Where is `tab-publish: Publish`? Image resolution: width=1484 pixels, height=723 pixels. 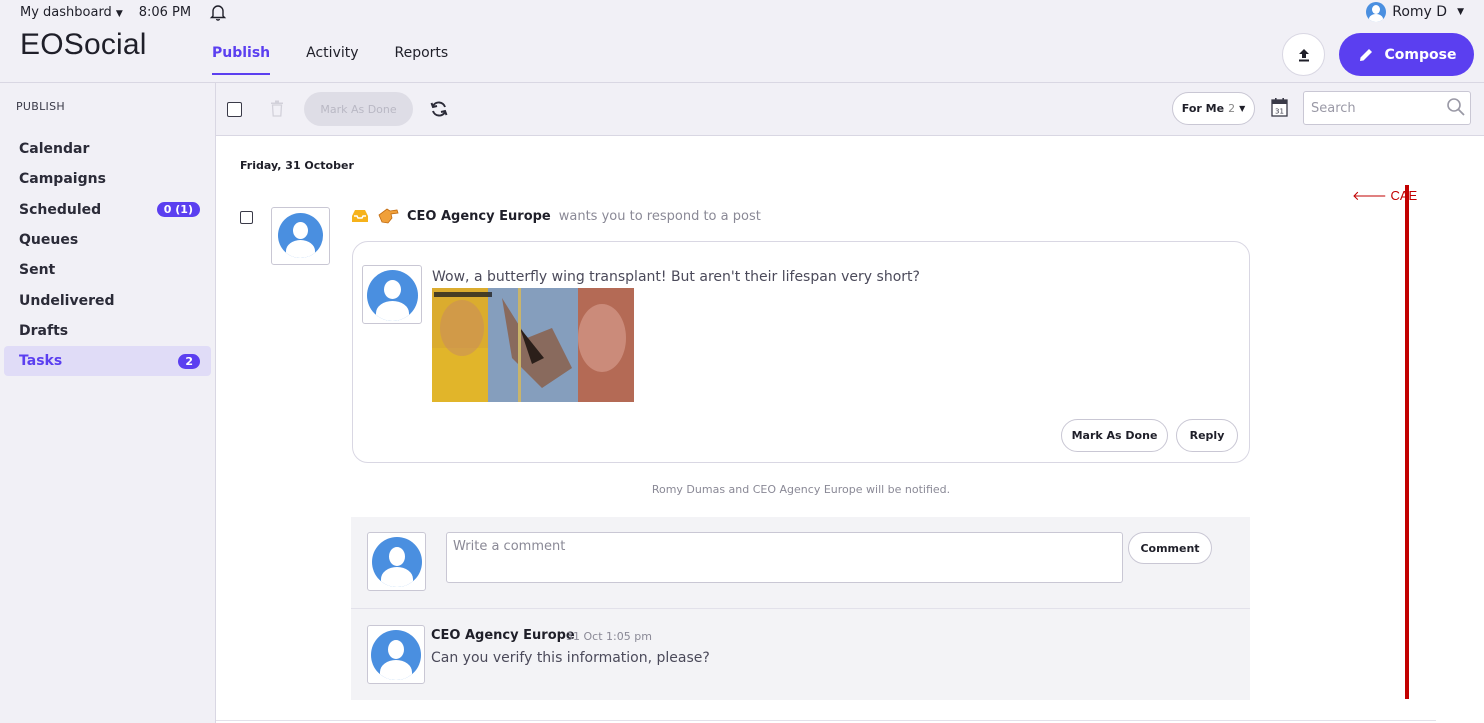 tab-publish: Publish is located at coordinates (241, 60).